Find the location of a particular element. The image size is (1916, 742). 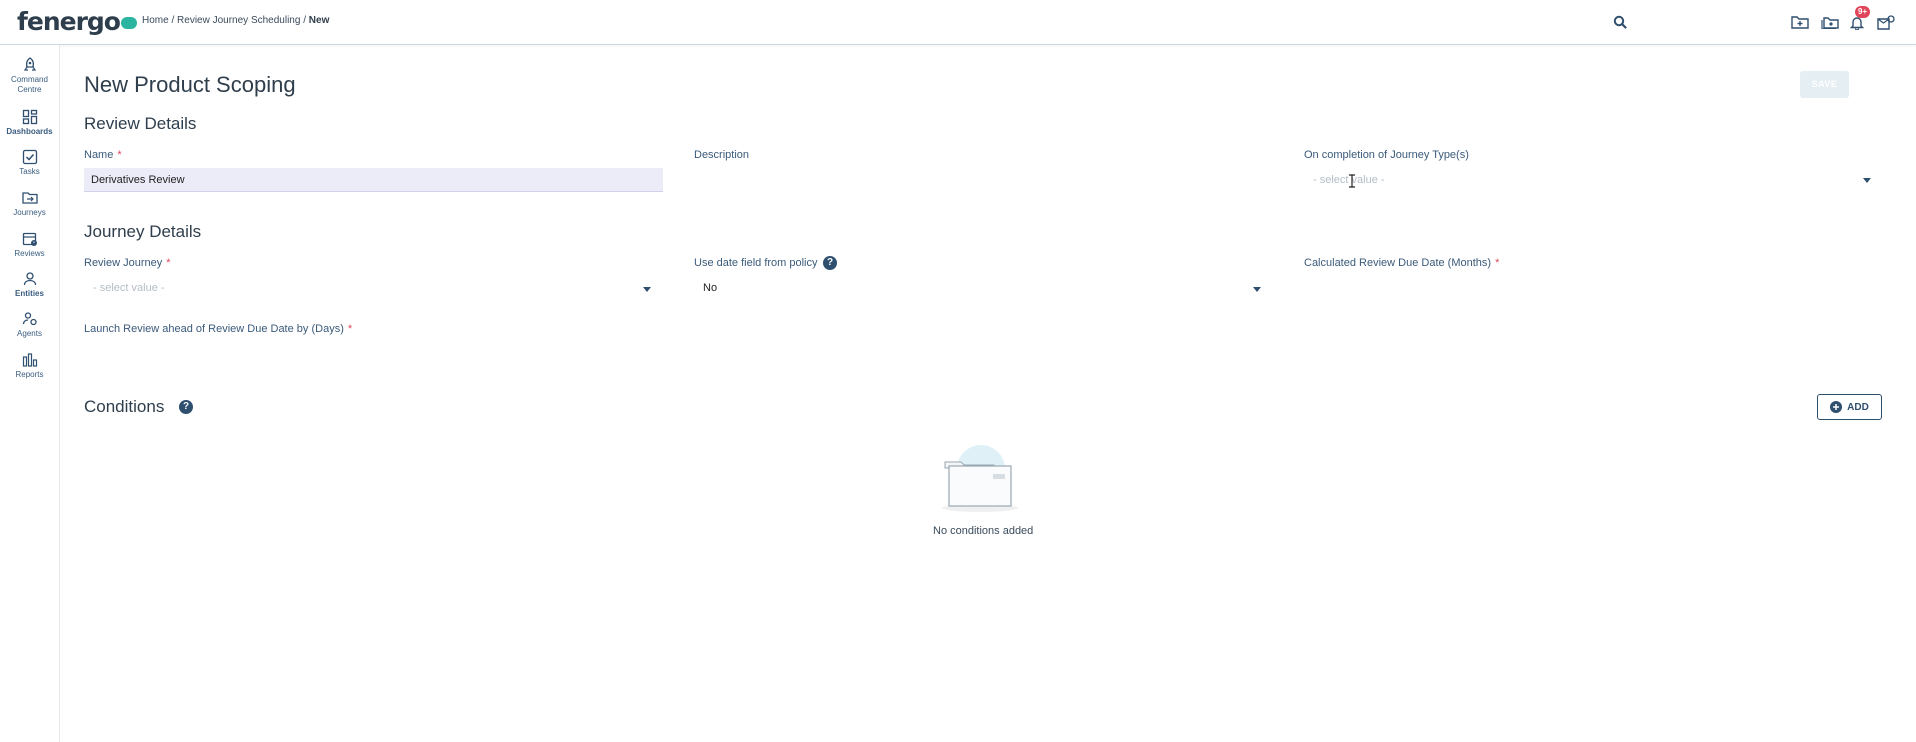

use-date-field-select: No is located at coordinates (979, 288).